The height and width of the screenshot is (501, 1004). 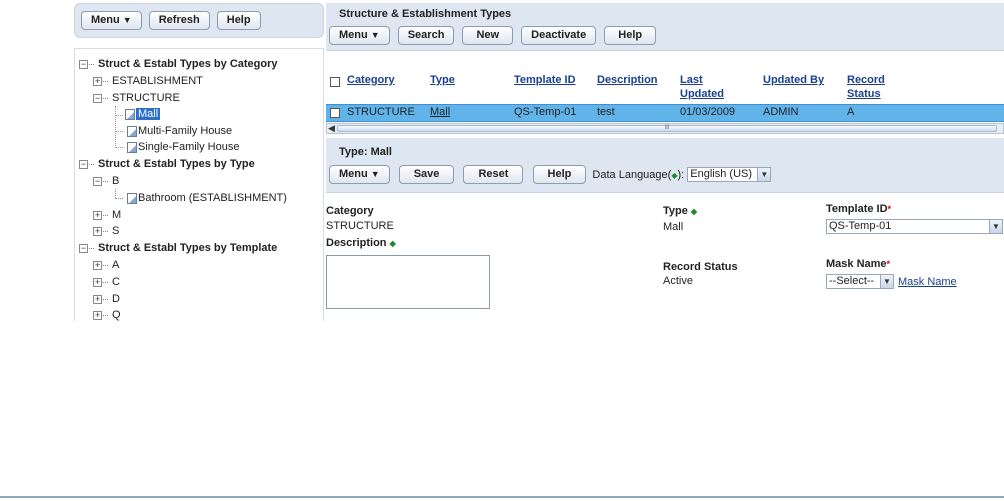 I want to click on tree-node-b: − B, so click(x=106, y=181).